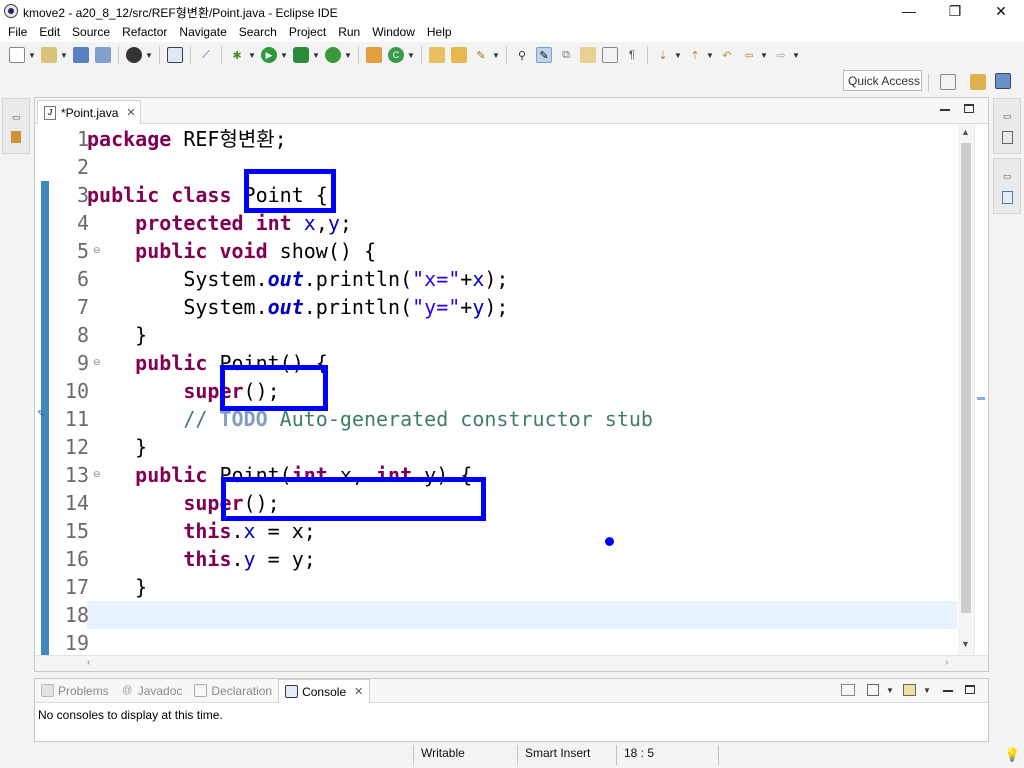  I want to click on open-type-icon, so click(437, 55).